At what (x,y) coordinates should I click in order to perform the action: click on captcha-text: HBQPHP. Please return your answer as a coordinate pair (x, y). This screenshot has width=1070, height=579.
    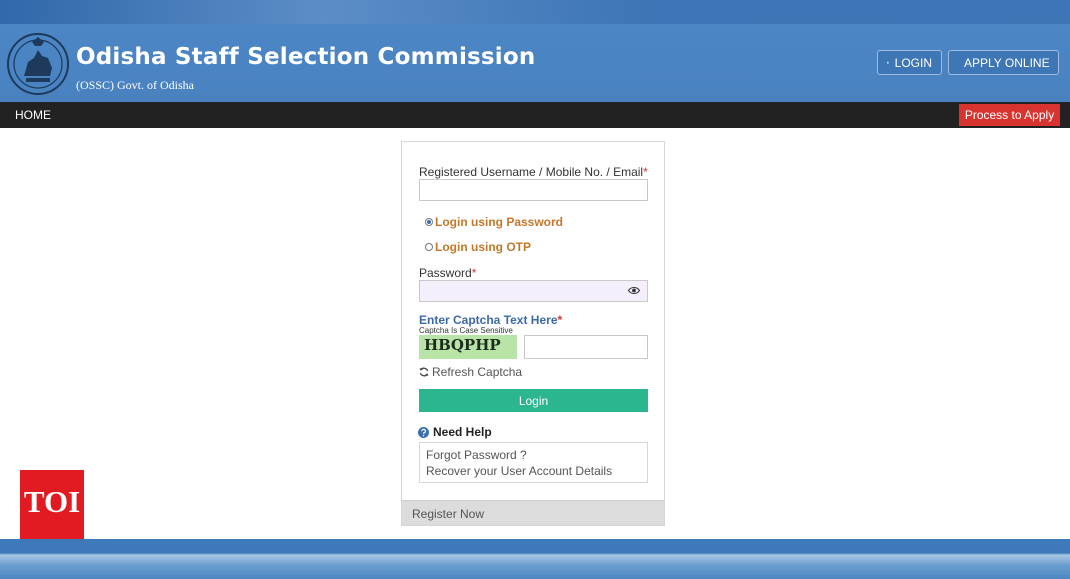
    Looking at the image, I should click on (462, 345).